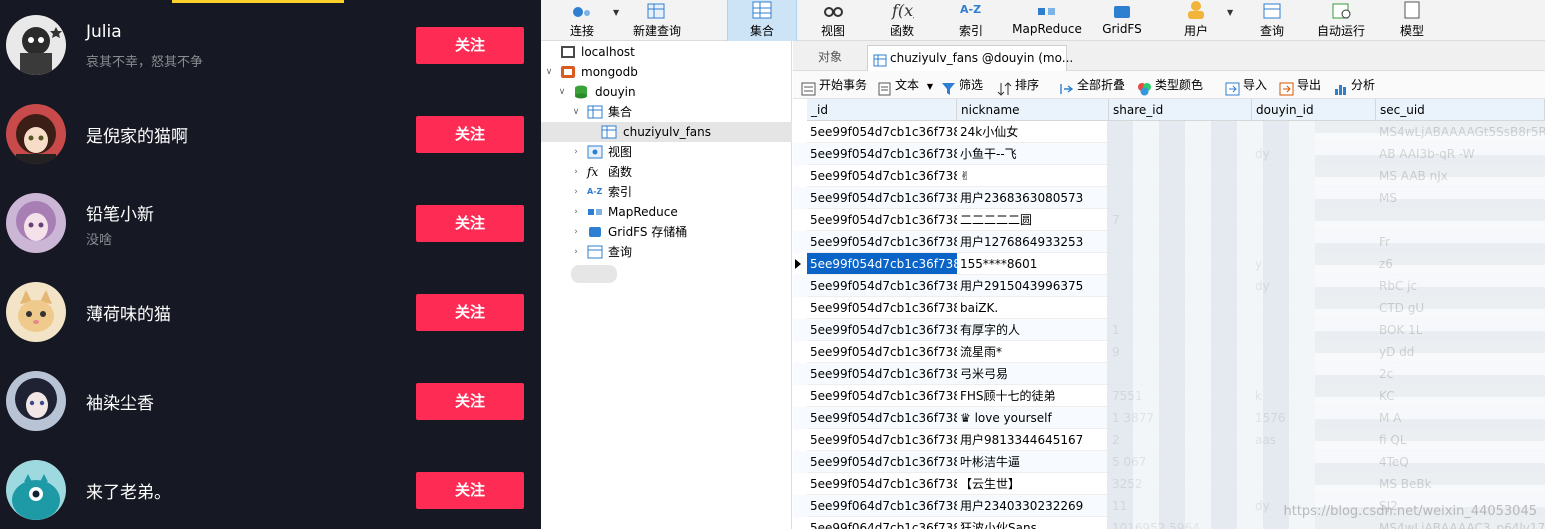 Image resolution: width=1545 pixels, height=529 pixels. What do you see at coordinates (1033, 396) in the screenshot?
I see `cell-nickname: FHS顾十七的徒弟` at bounding box center [1033, 396].